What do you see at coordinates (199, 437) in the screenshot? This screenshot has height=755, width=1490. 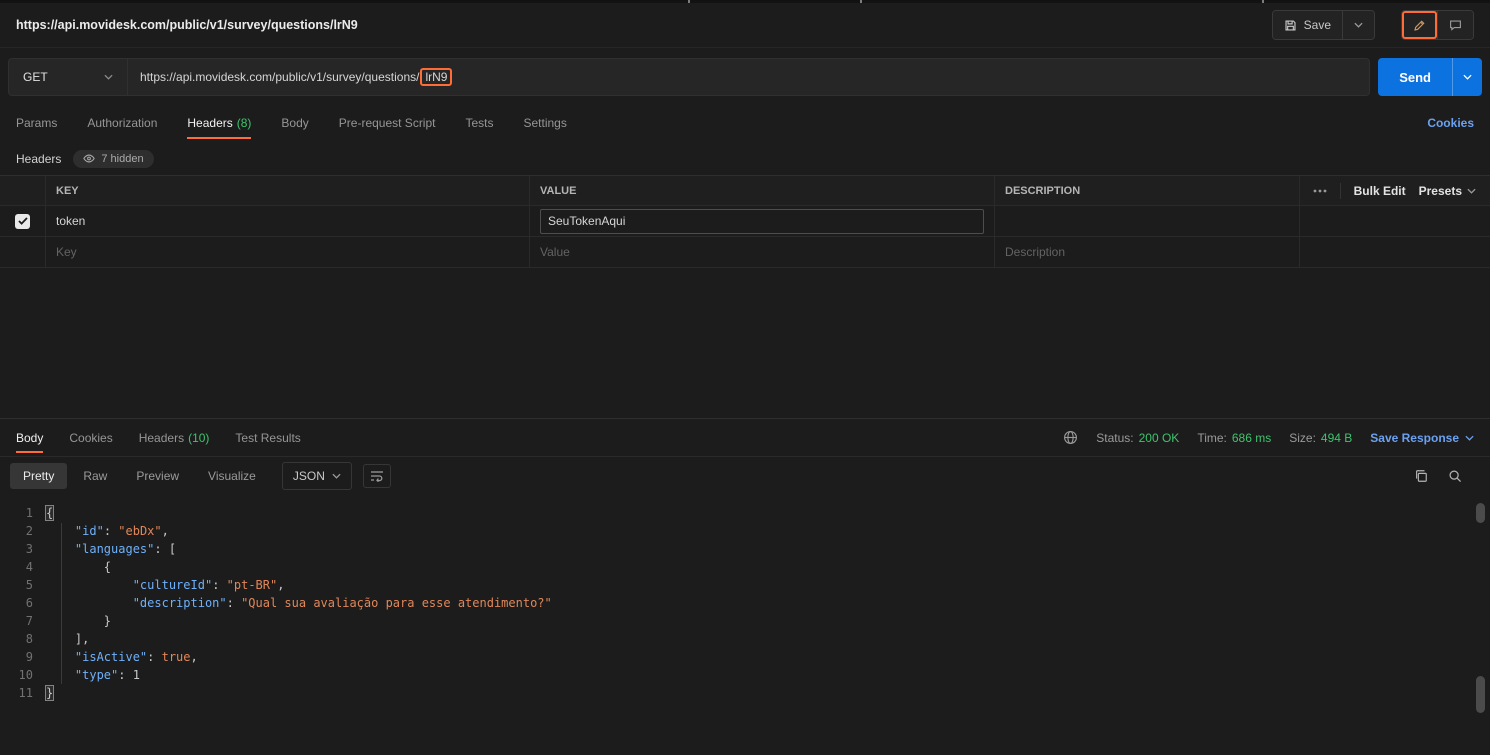 I see `tab-count: (10)` at bounding box center [199, 437].